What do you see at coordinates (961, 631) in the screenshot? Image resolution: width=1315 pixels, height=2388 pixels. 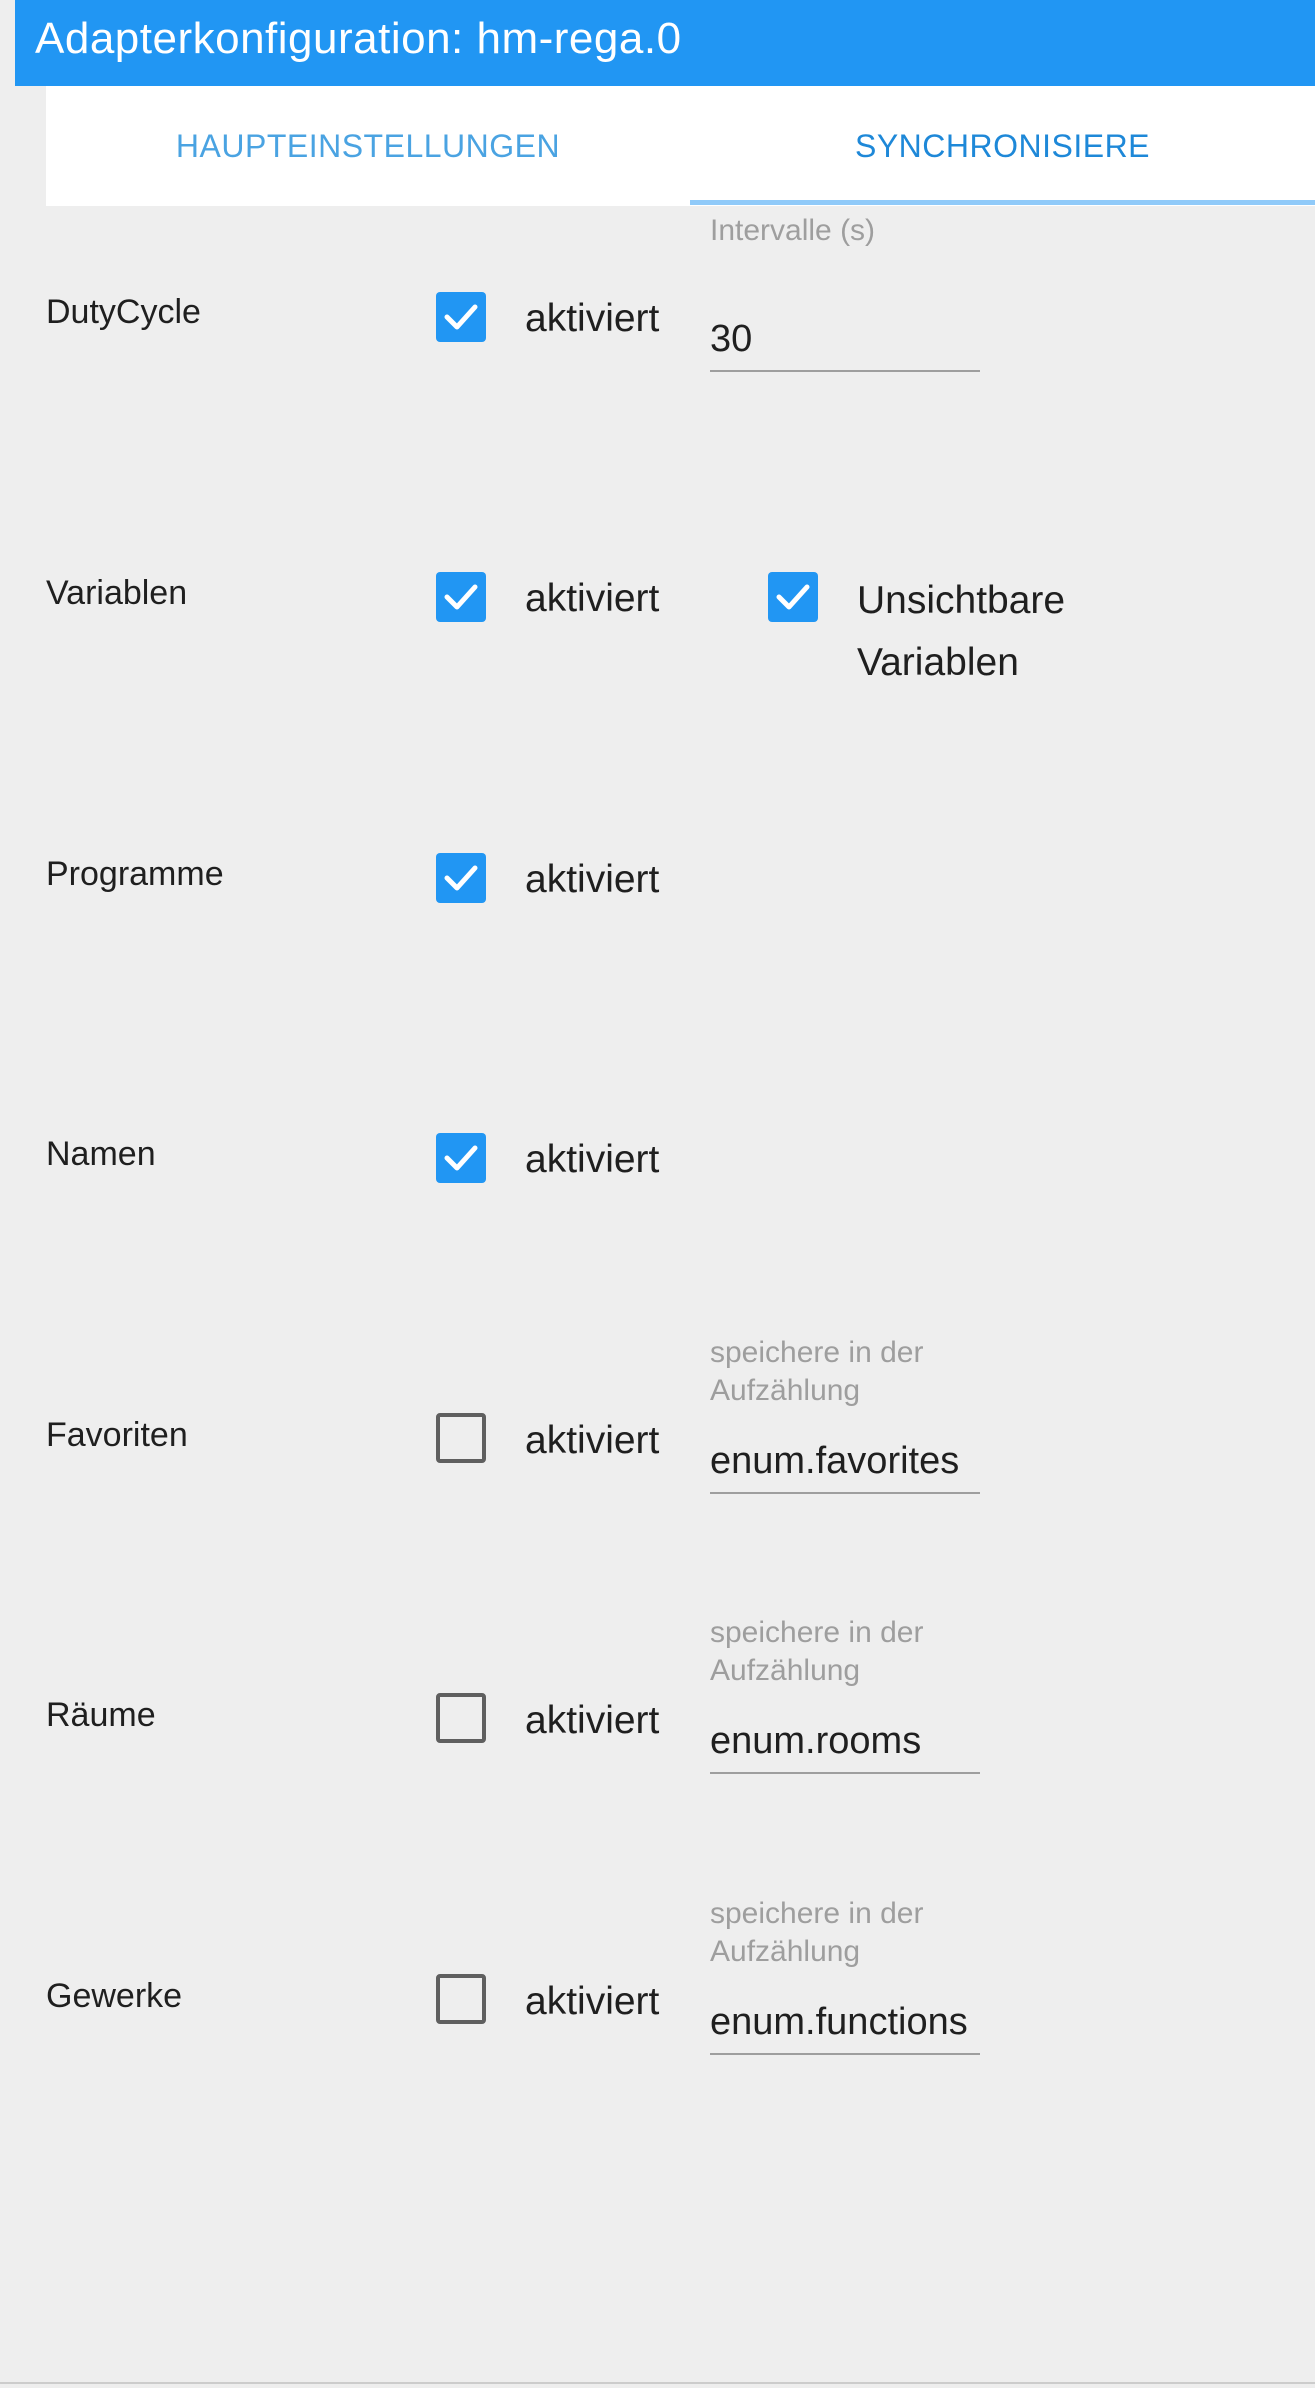 I see `invisible-variables-label: Unsichtbare Variablen` at bounding box center [961, 631].